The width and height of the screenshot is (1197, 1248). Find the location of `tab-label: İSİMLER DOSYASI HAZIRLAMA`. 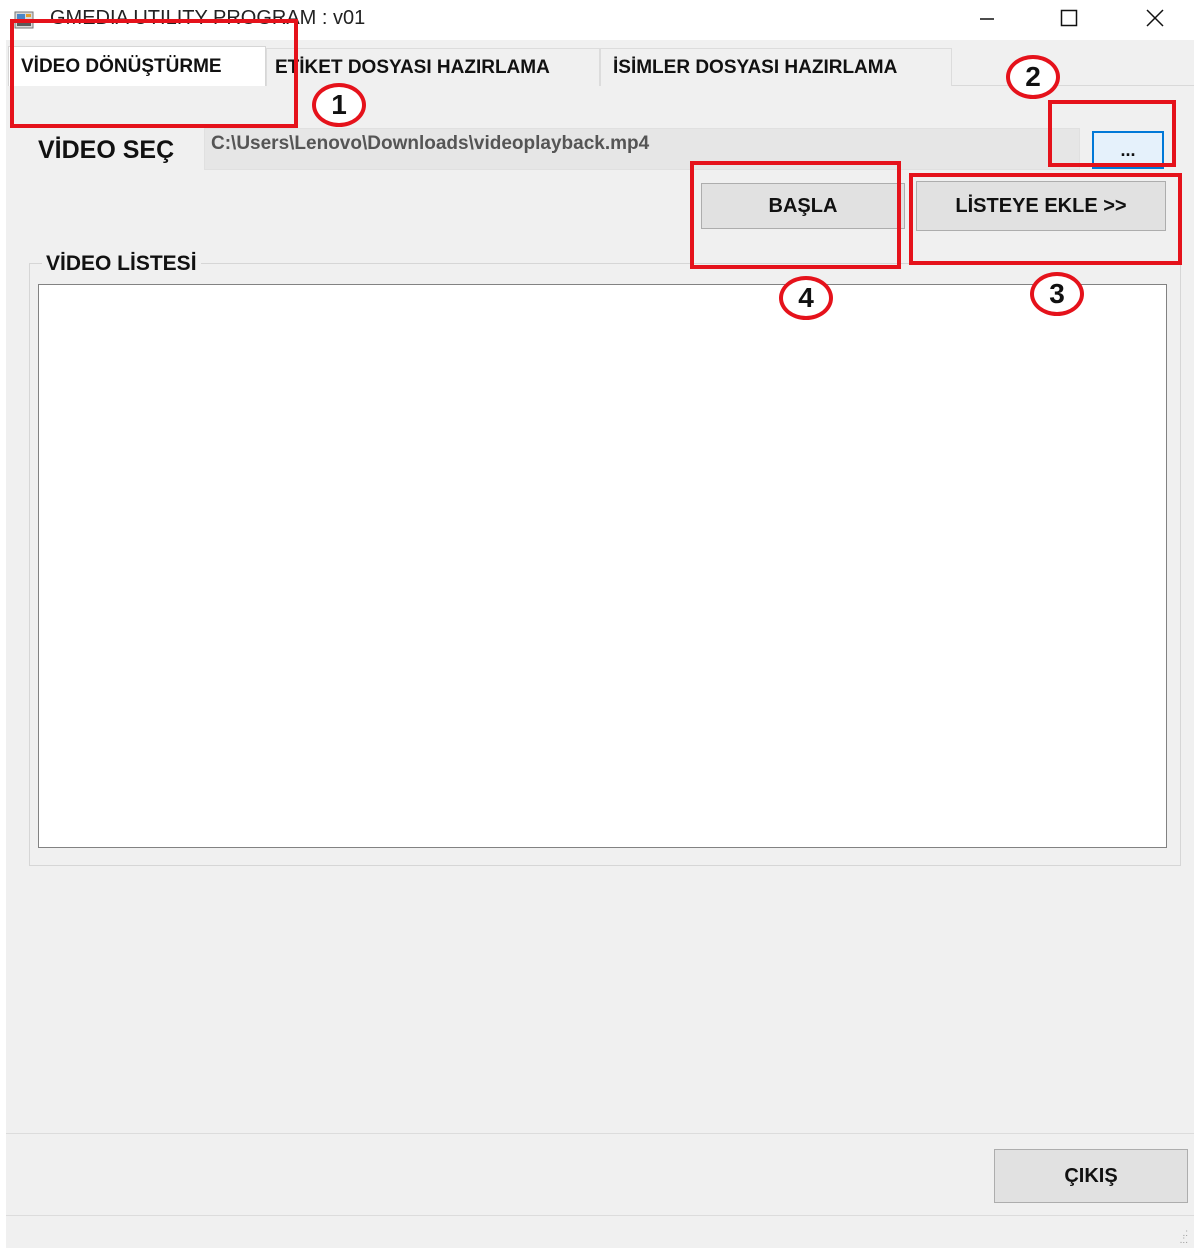

tab-label: İSİMLER DOSYASI HAZIRLAMA is located at coordinates (755, 67).